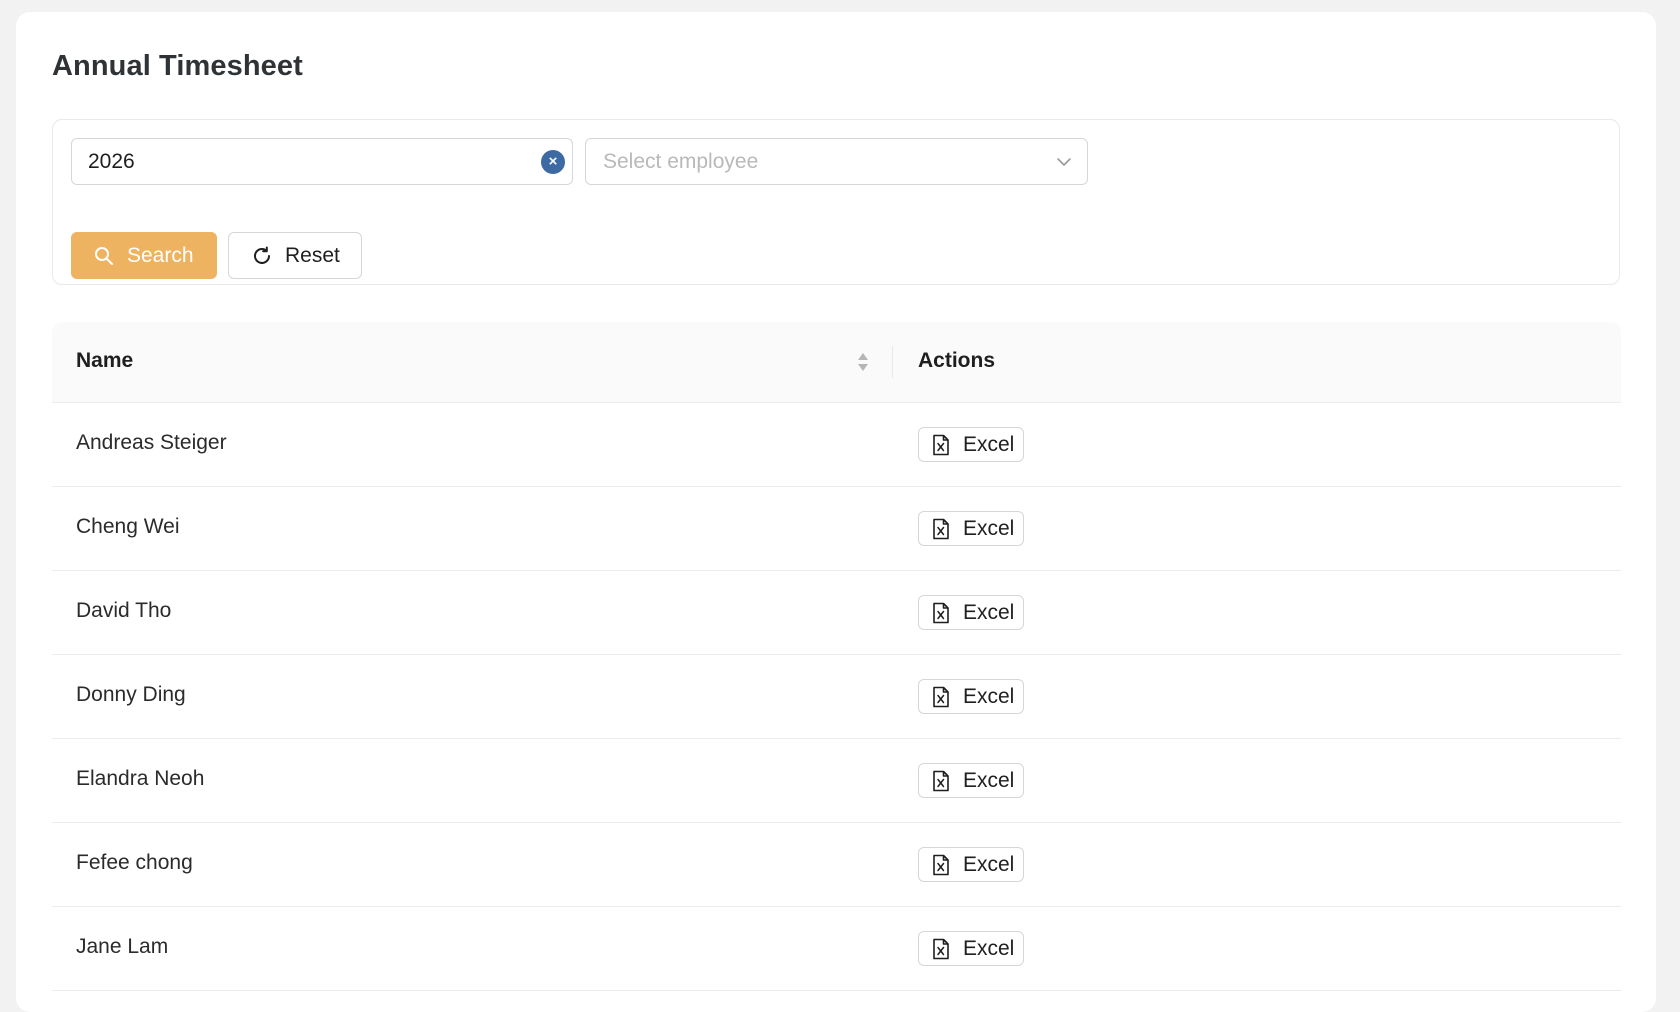 The height and width of the screenshot is (1012, 1680). I want to click on search-button-label: Search, so click(160, 255).